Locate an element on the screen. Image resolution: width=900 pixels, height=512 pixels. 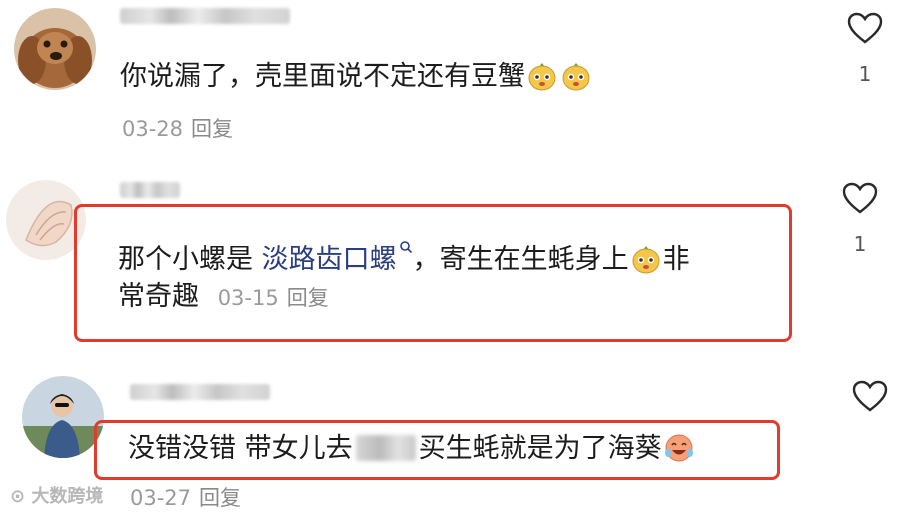
dog-avatar-image is located at coordinates (55, 49).